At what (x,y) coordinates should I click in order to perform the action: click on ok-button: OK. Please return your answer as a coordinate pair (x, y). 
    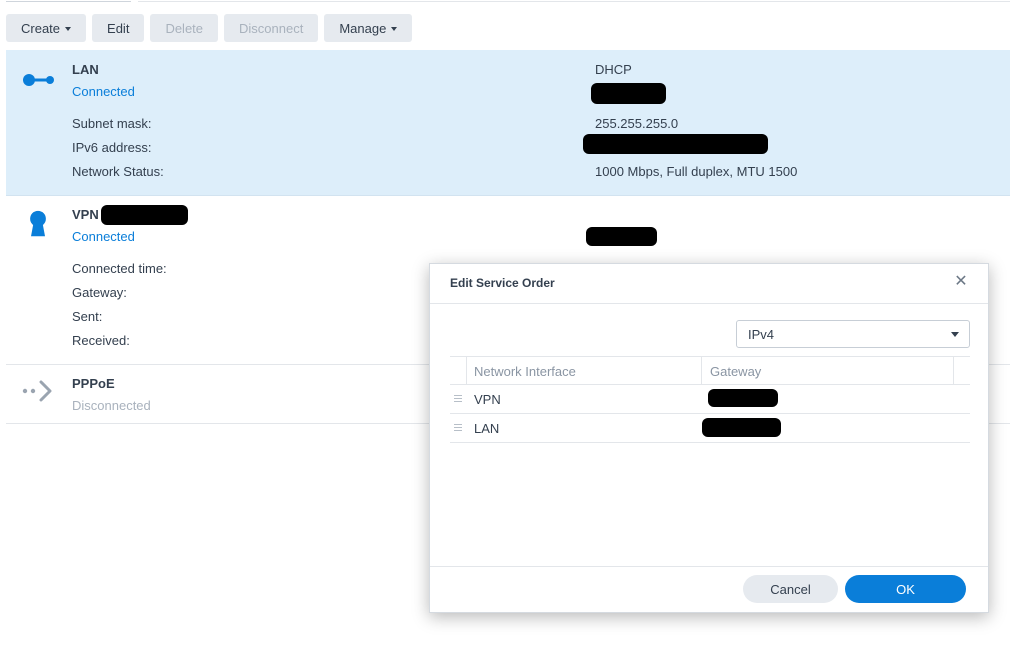
    Looking at the image, I should click on (905, 589).